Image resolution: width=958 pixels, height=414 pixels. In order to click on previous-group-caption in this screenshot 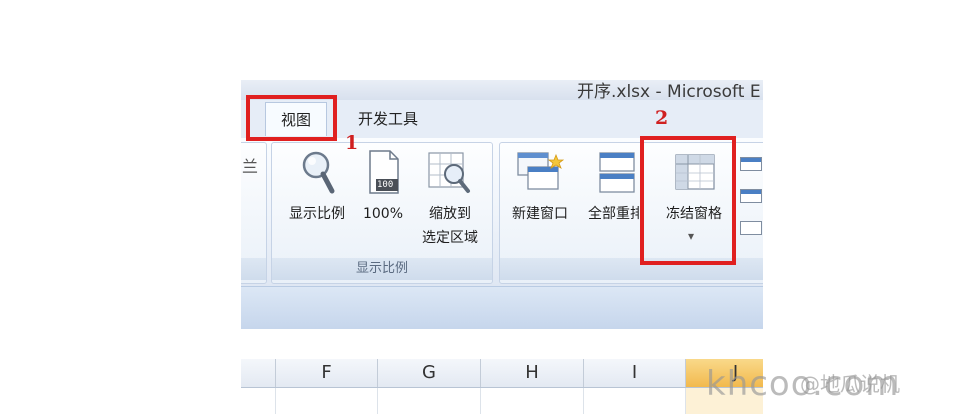, I will do `click(253, 269)`.